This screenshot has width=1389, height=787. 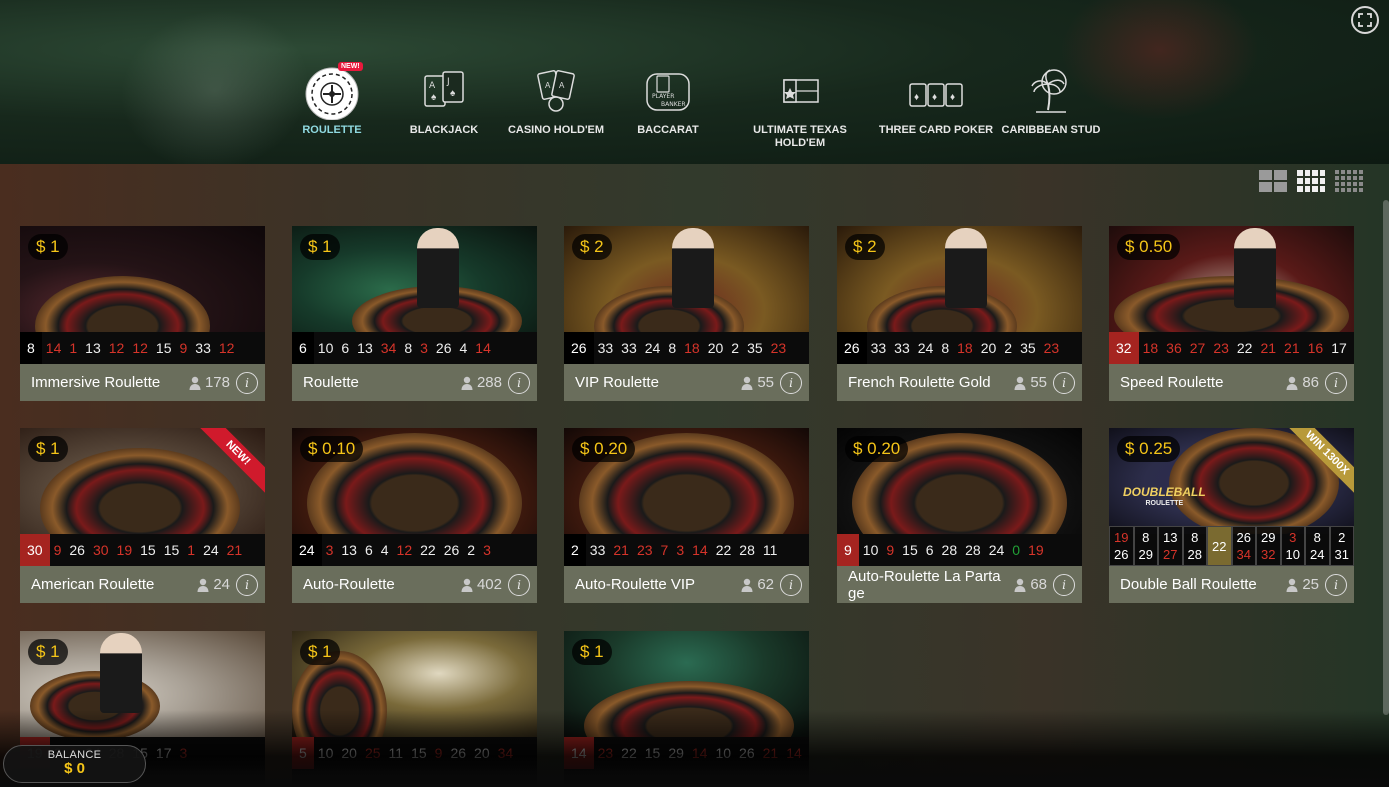 What do you see at coordinates (755, 348) in the screenshot?
I see `result-number: 35` at bounding box center [755, 348].